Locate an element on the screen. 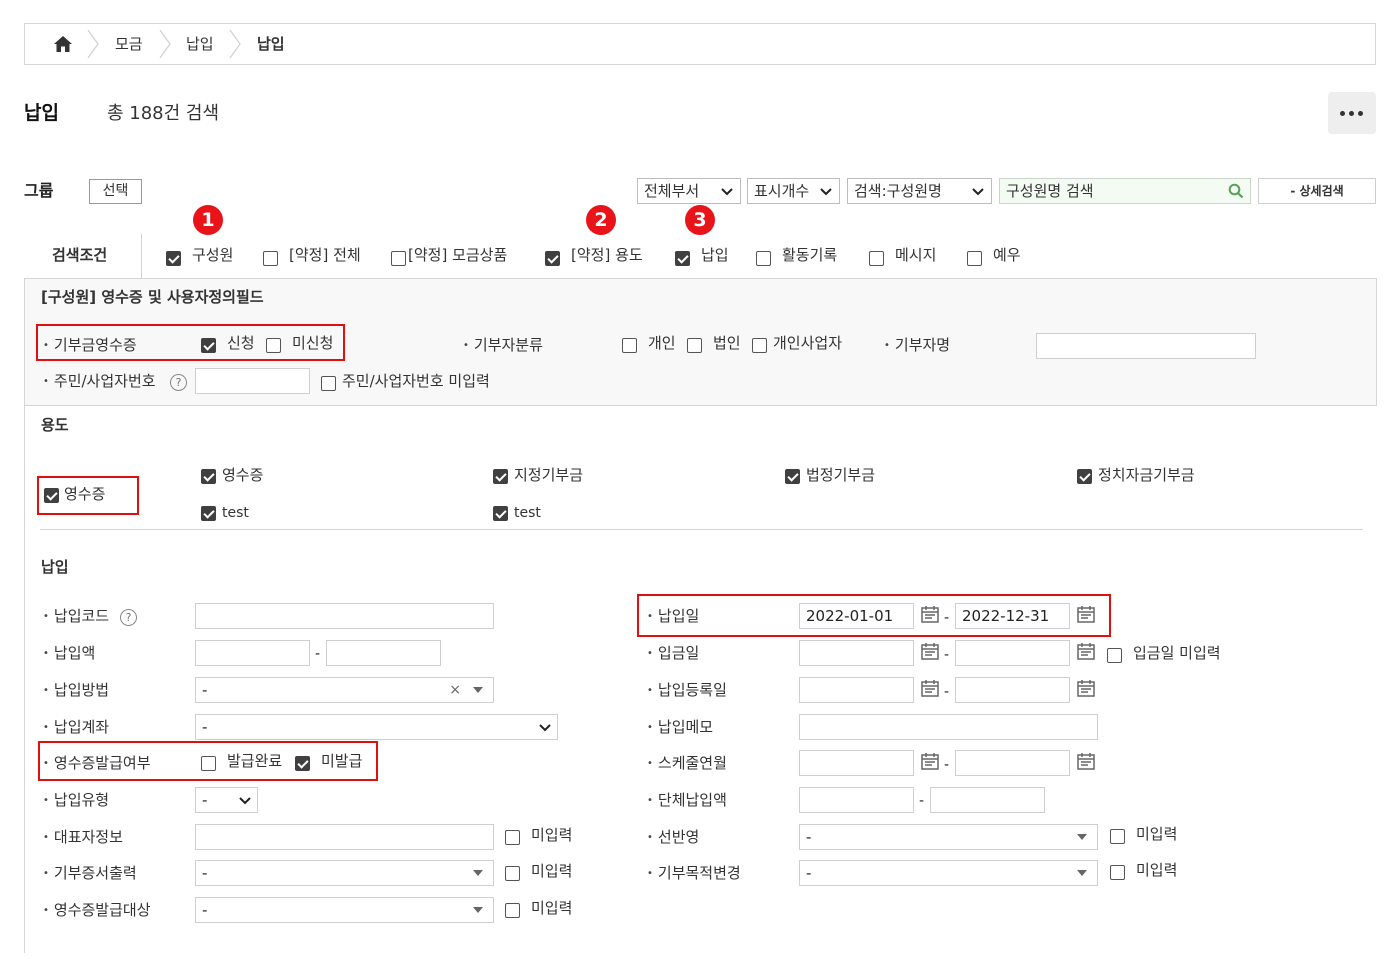 The width and height of the screenshot is (1393, 966). page-title: 납입 is located at coordinates (41, 113).